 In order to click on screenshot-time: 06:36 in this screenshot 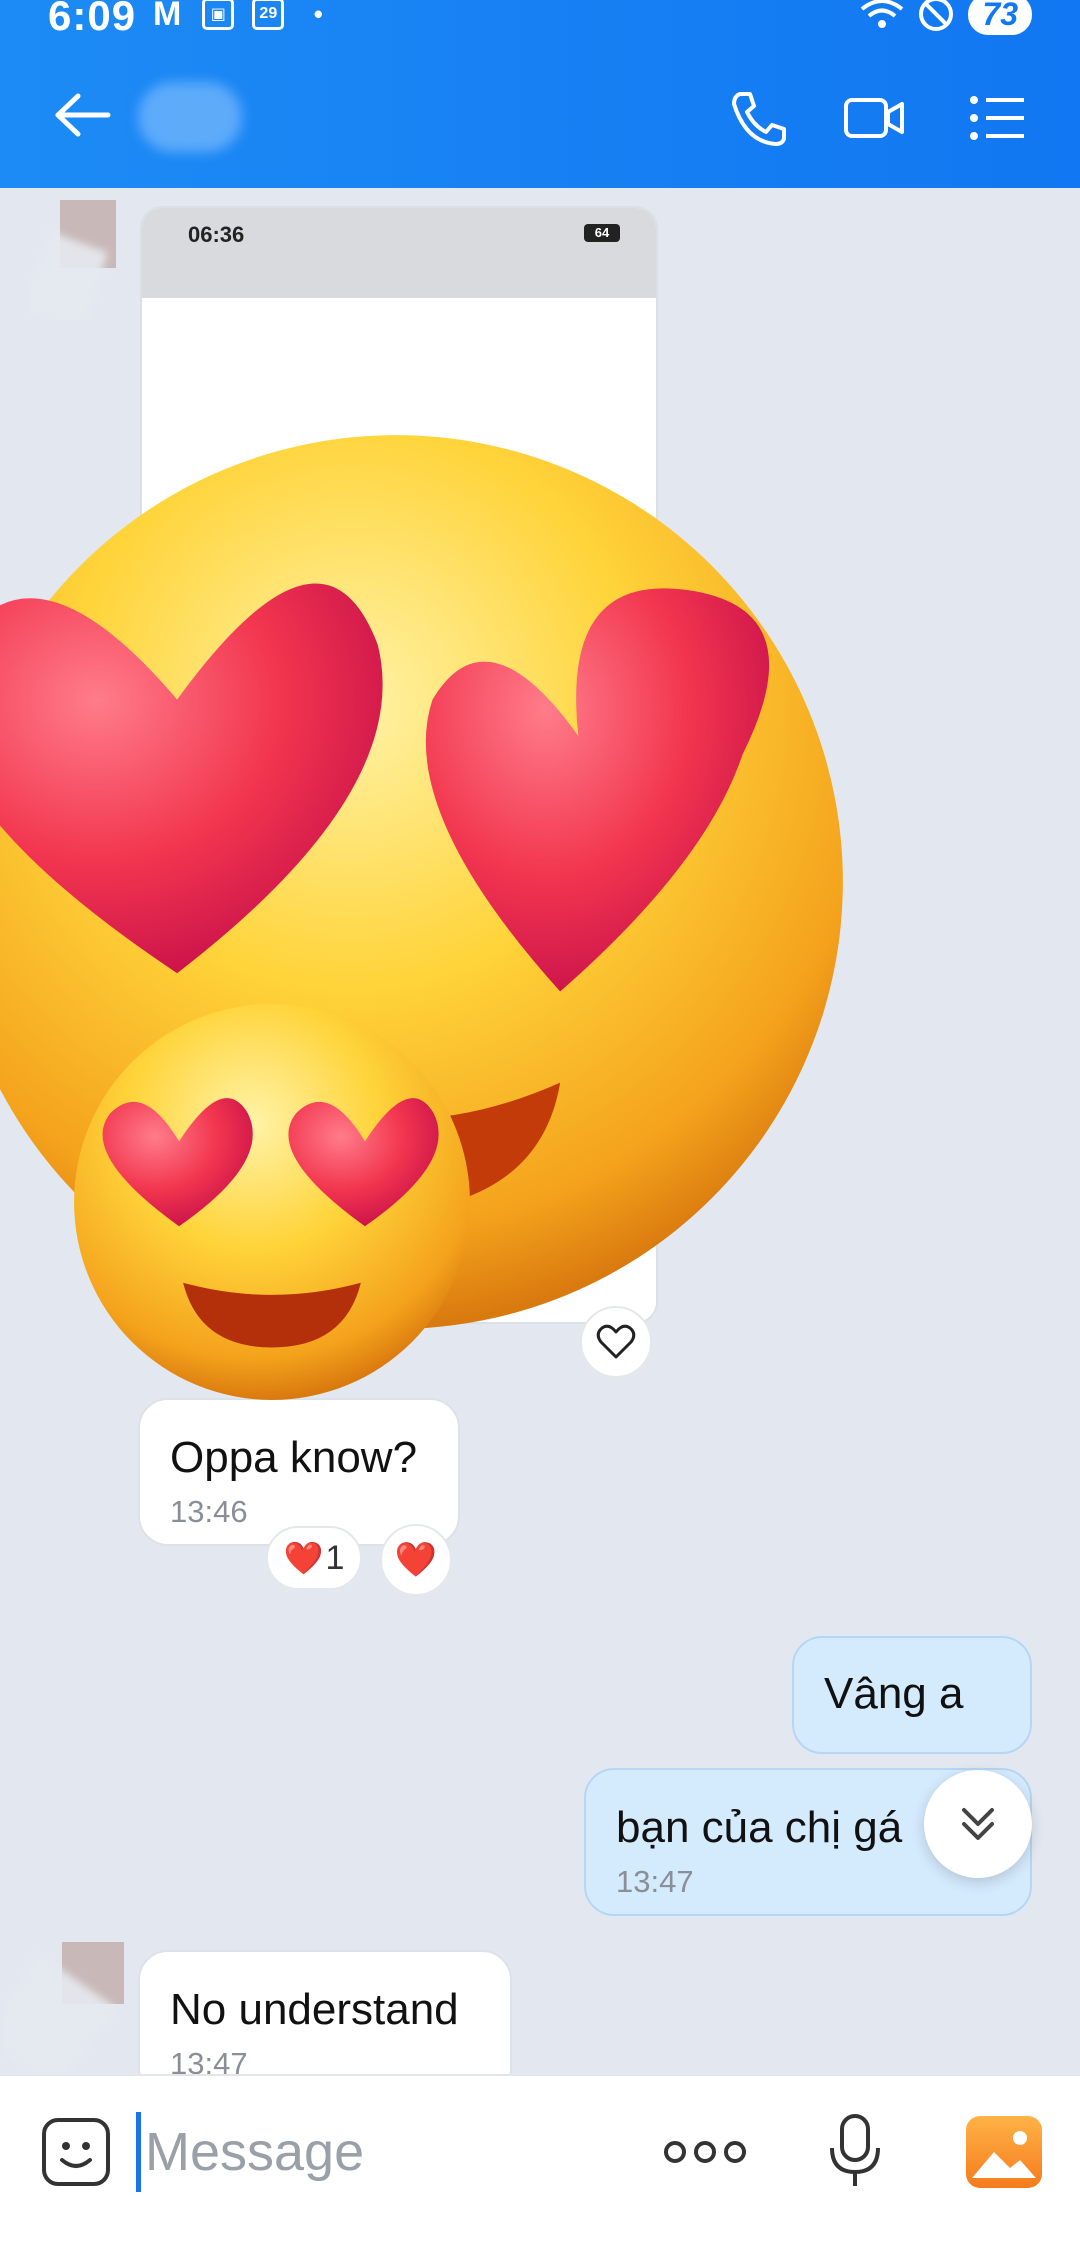, I will do `click(216, 234)`.